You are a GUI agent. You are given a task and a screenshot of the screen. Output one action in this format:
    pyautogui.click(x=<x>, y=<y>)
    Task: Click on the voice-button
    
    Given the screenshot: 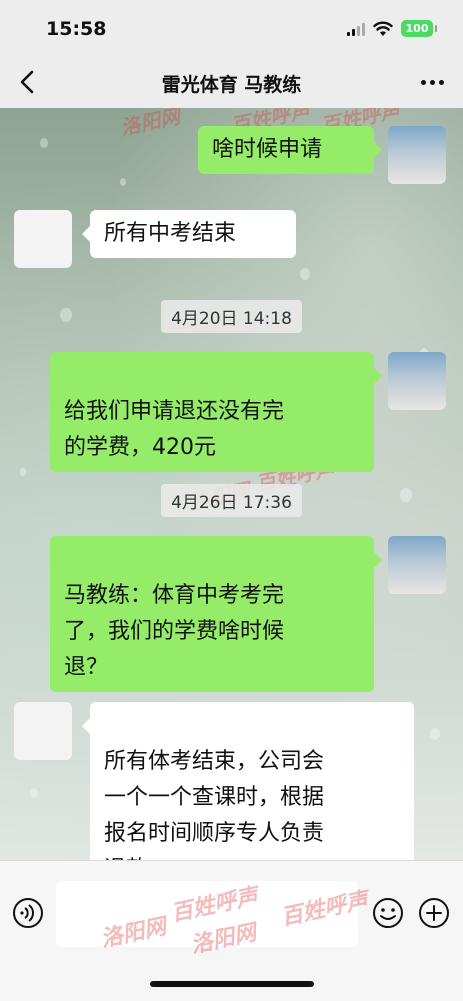 What is the action you would take?
    pyautogui.click(x=28, y=913)
    